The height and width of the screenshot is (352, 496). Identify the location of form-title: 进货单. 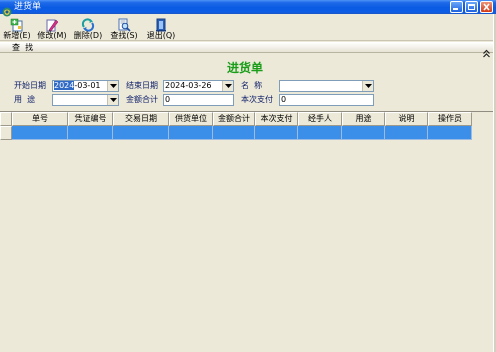
(244, 68).